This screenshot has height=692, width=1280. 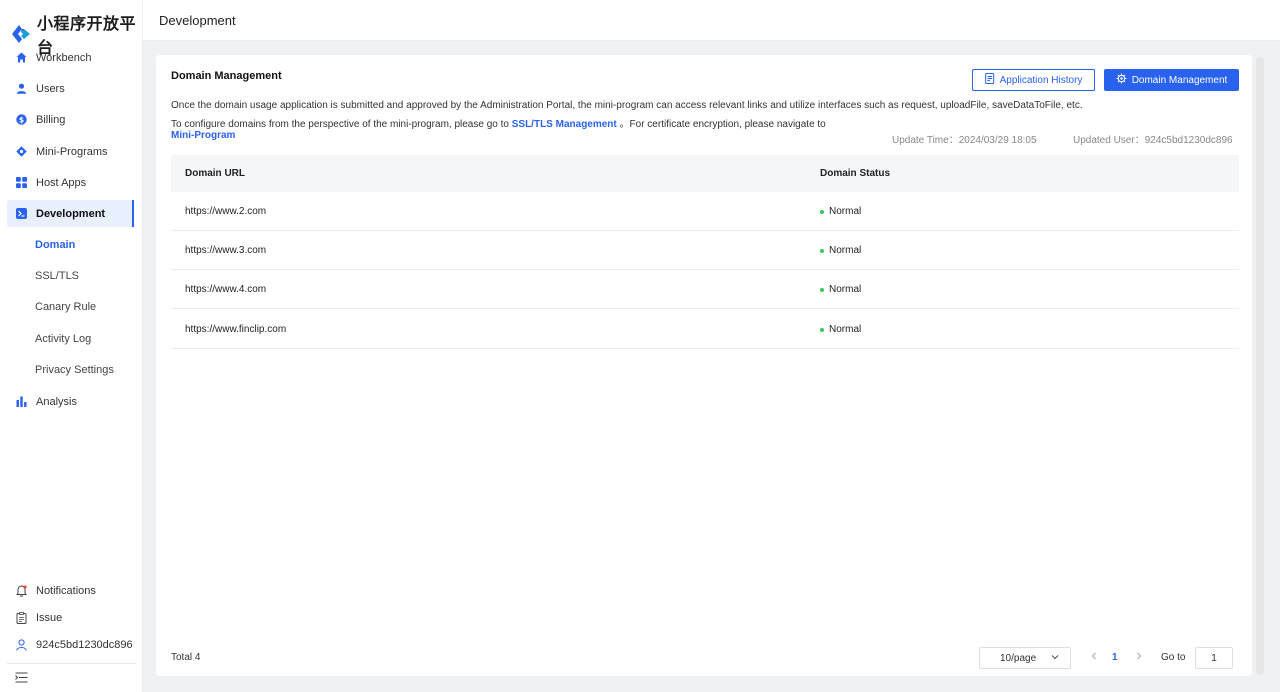 I want to click on domain-url-cell: https://www.3.com, so click(x=226, y=250).